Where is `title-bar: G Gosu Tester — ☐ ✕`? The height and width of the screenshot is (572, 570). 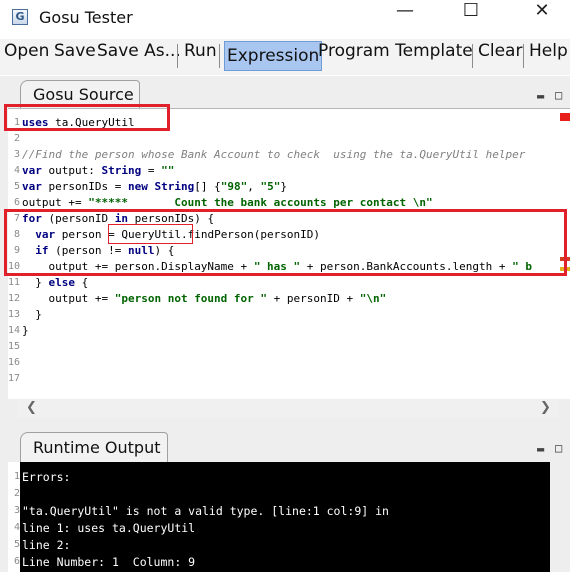
title-bar: G Gosu Tester — ☐ ✕ is located at coordinates (285, 18).